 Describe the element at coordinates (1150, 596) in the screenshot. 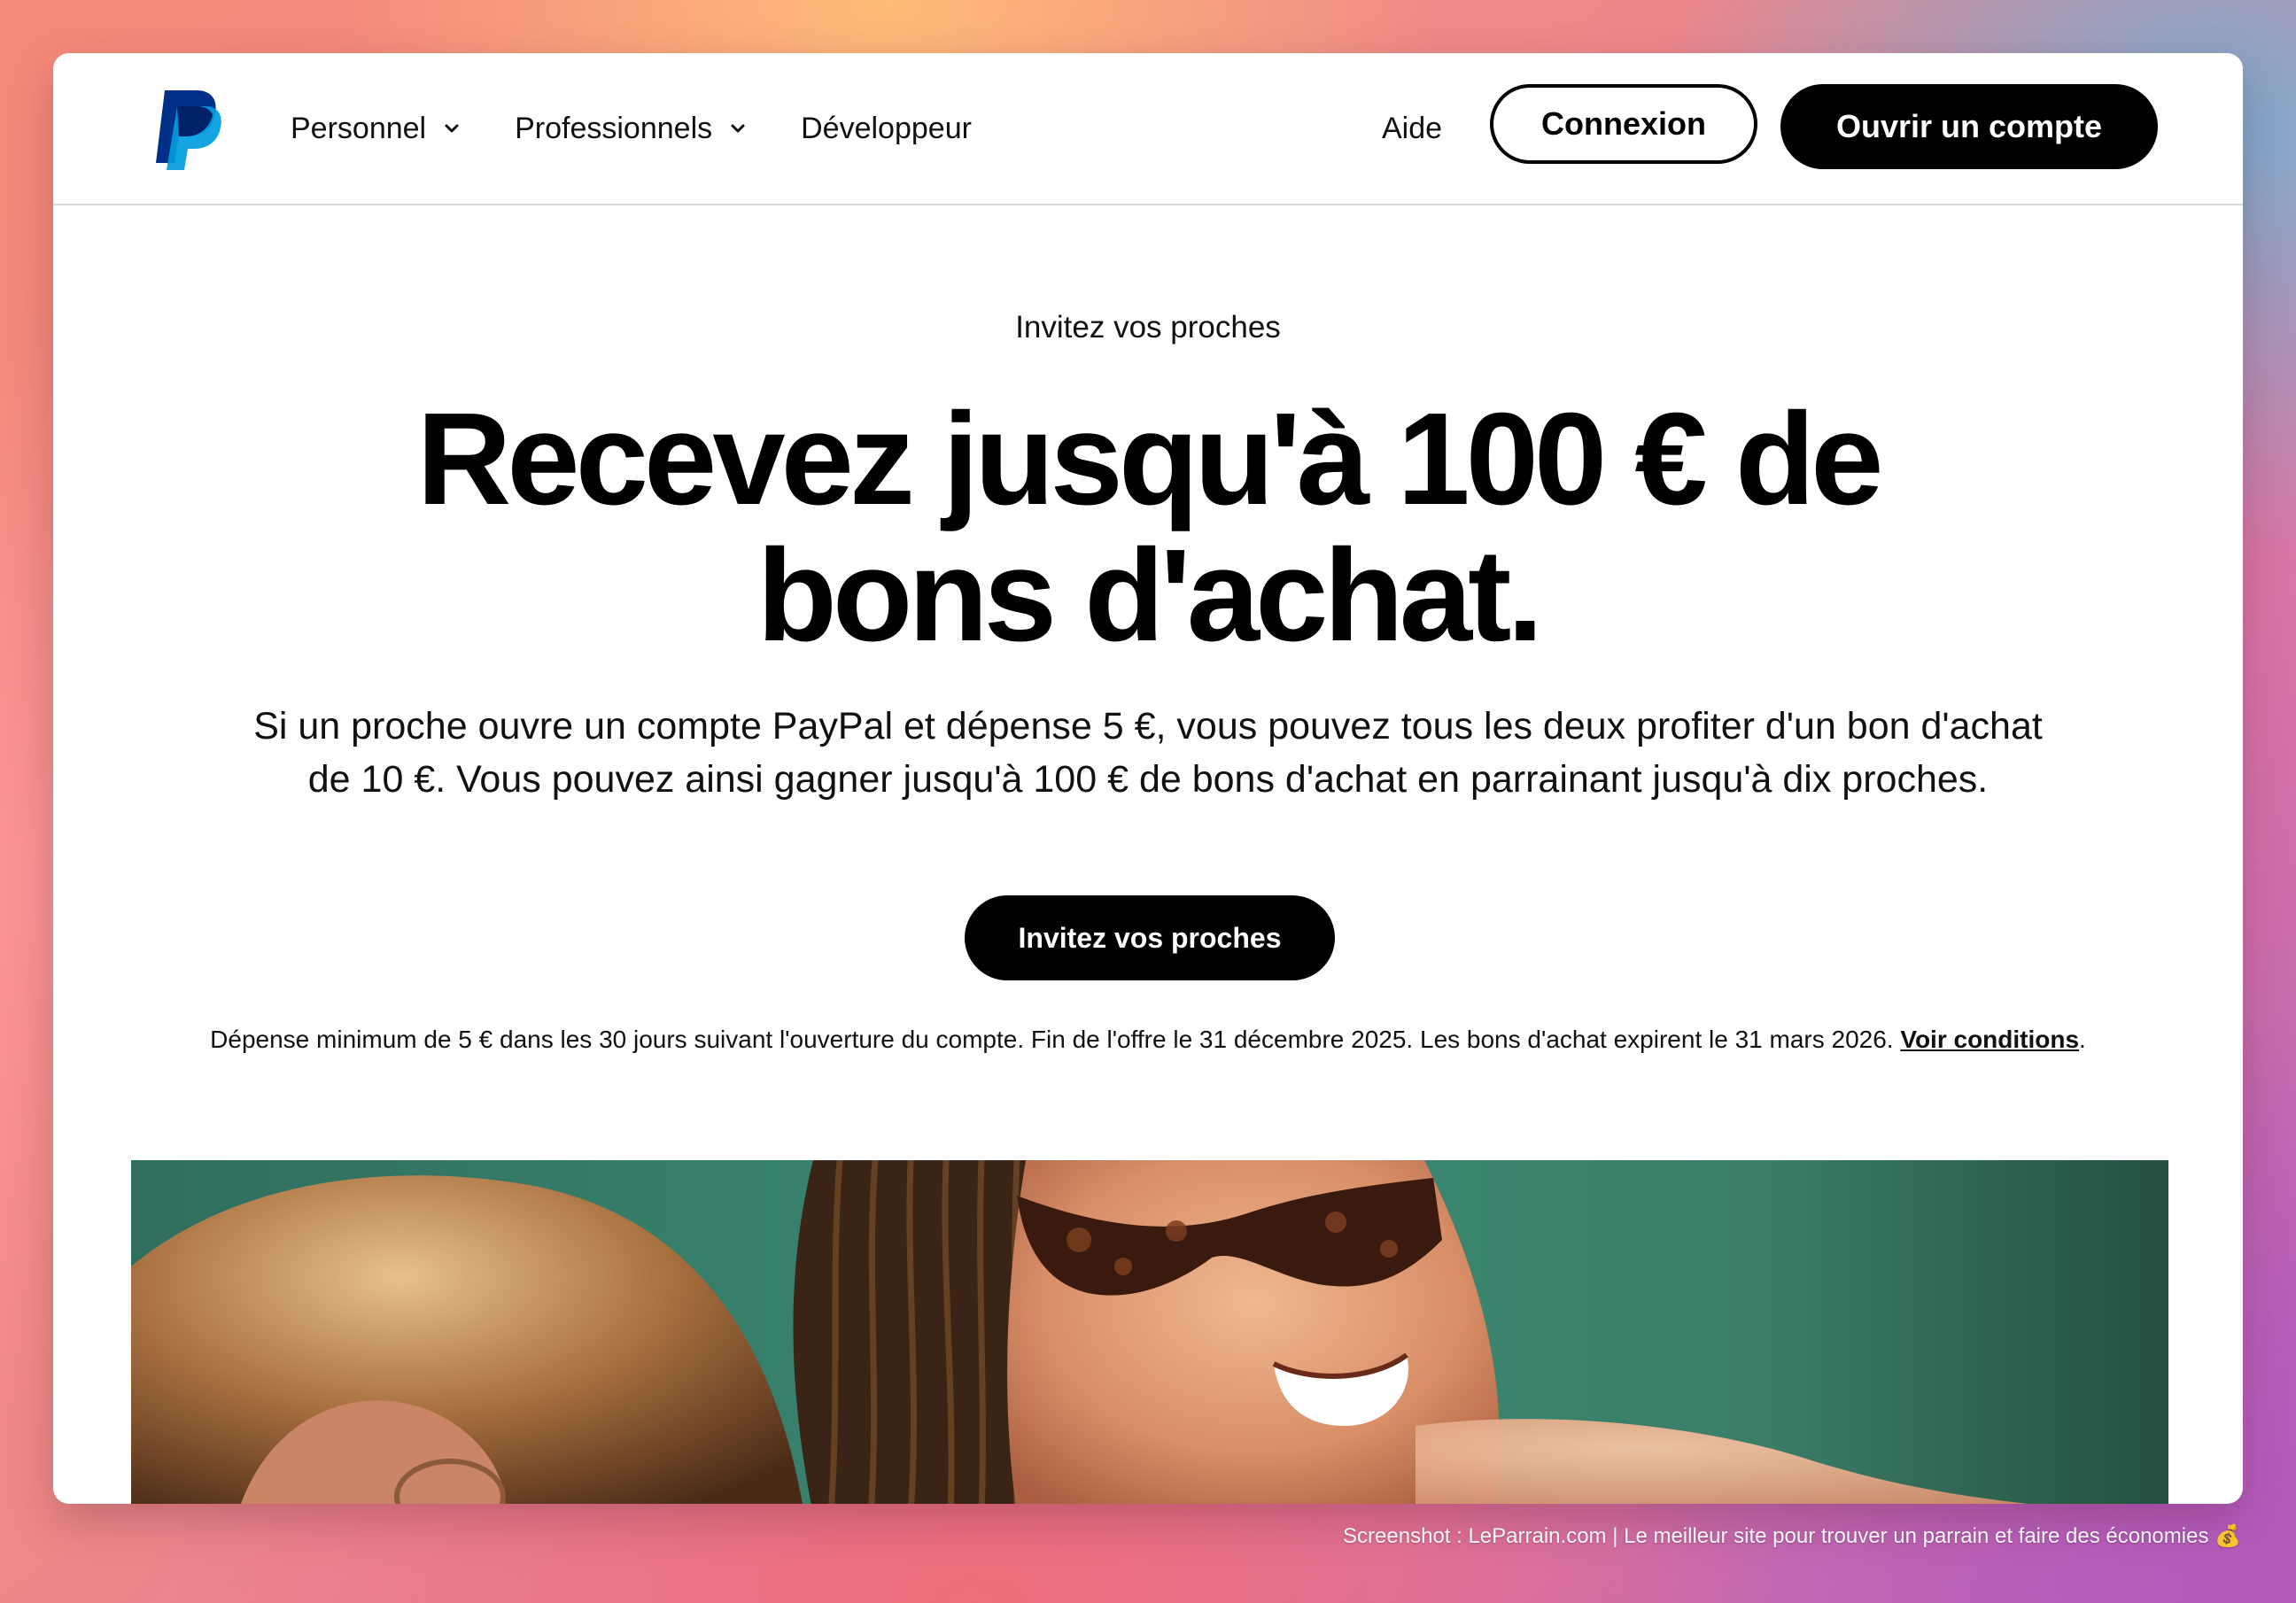

I see `hero-headline-line2: bons d'achat.` at that location.